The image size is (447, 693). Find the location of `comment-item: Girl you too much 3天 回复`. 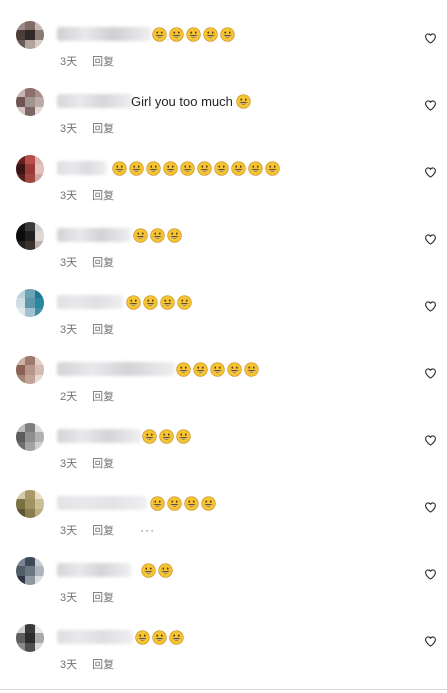

comment-item: Girl you too much 3天 回复 is located at coordinates (223, 115).